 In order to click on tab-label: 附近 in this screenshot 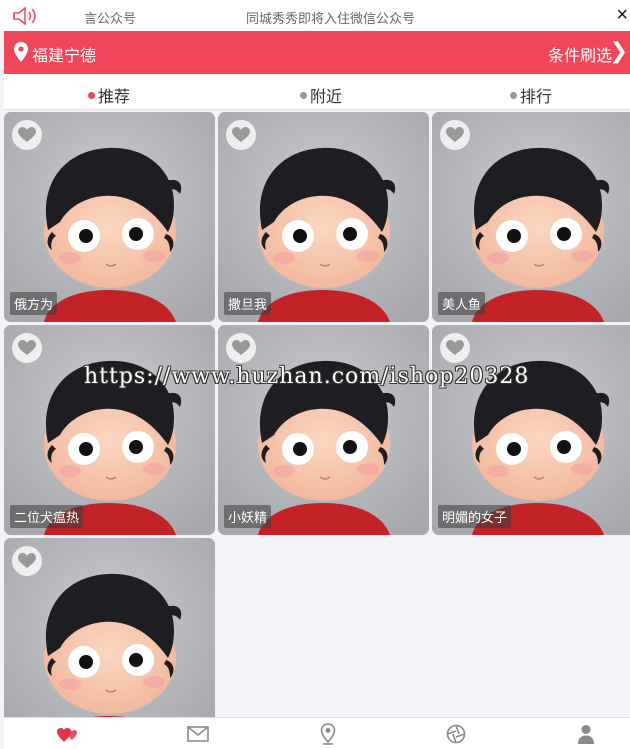, I will do `click(326, 97)`.